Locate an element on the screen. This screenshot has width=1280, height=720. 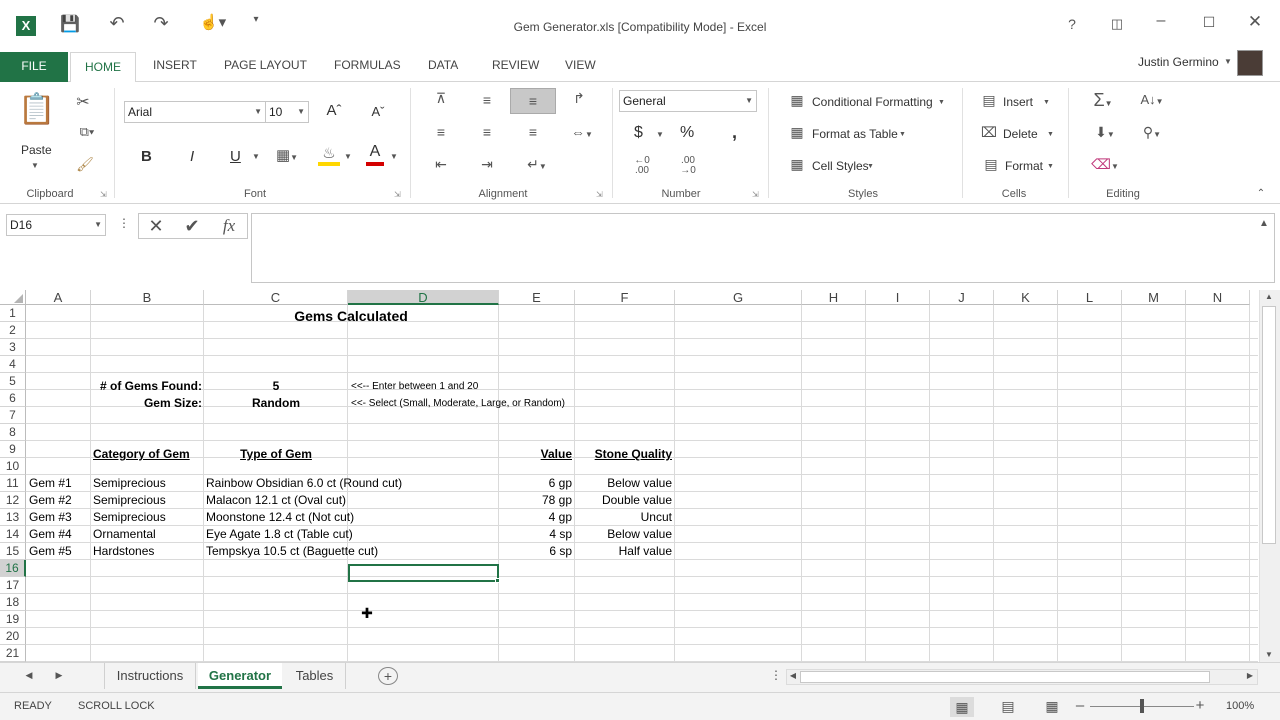
fill-handle is located at coordinates (497, 580).